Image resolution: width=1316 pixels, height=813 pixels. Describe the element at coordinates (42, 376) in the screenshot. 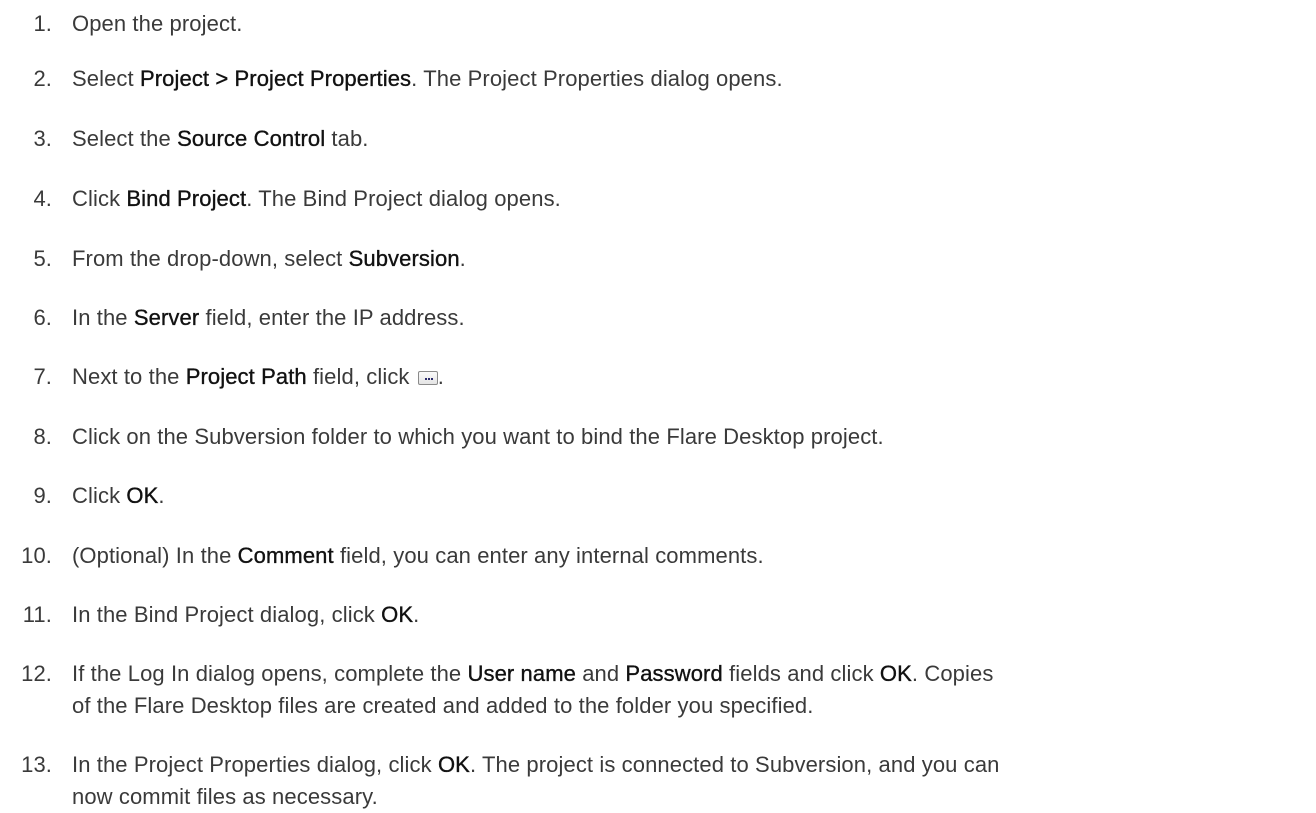

I see `step-number: 7.` at that location.